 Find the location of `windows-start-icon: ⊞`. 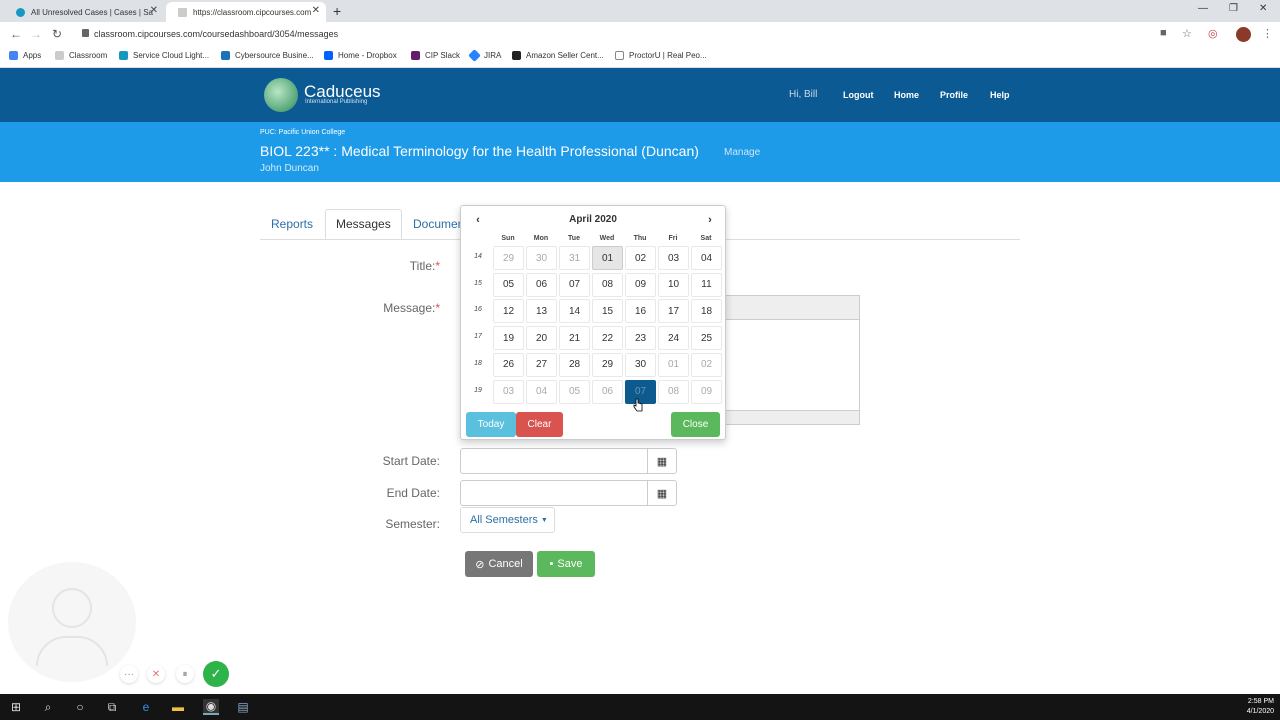

windows-start-icon: ⊞ is located at coordinates (16, 707).